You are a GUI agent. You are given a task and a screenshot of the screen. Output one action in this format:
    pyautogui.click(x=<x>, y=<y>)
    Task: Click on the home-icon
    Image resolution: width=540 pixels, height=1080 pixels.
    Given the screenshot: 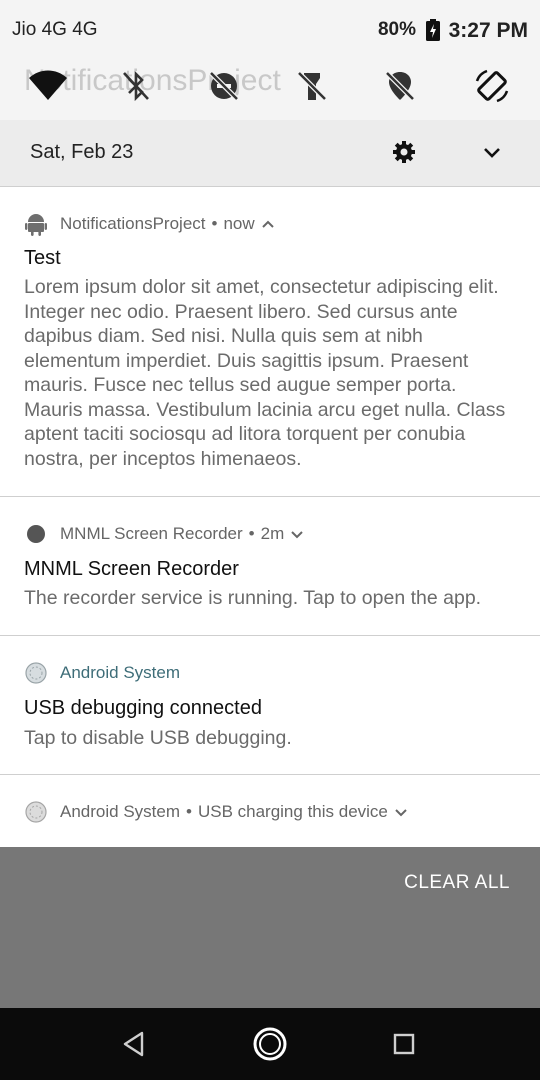 What is the action you would take?
    pyautogui.click(x=270, y=1044)
    